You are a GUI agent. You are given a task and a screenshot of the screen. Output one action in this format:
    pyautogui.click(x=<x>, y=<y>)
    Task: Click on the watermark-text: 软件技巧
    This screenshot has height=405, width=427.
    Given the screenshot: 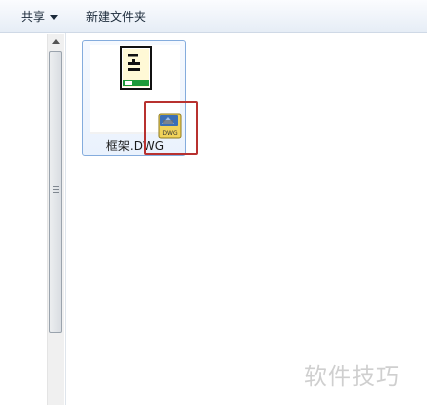 What is the action you would take?
    pyautogui.click(x=352, y=377)
    